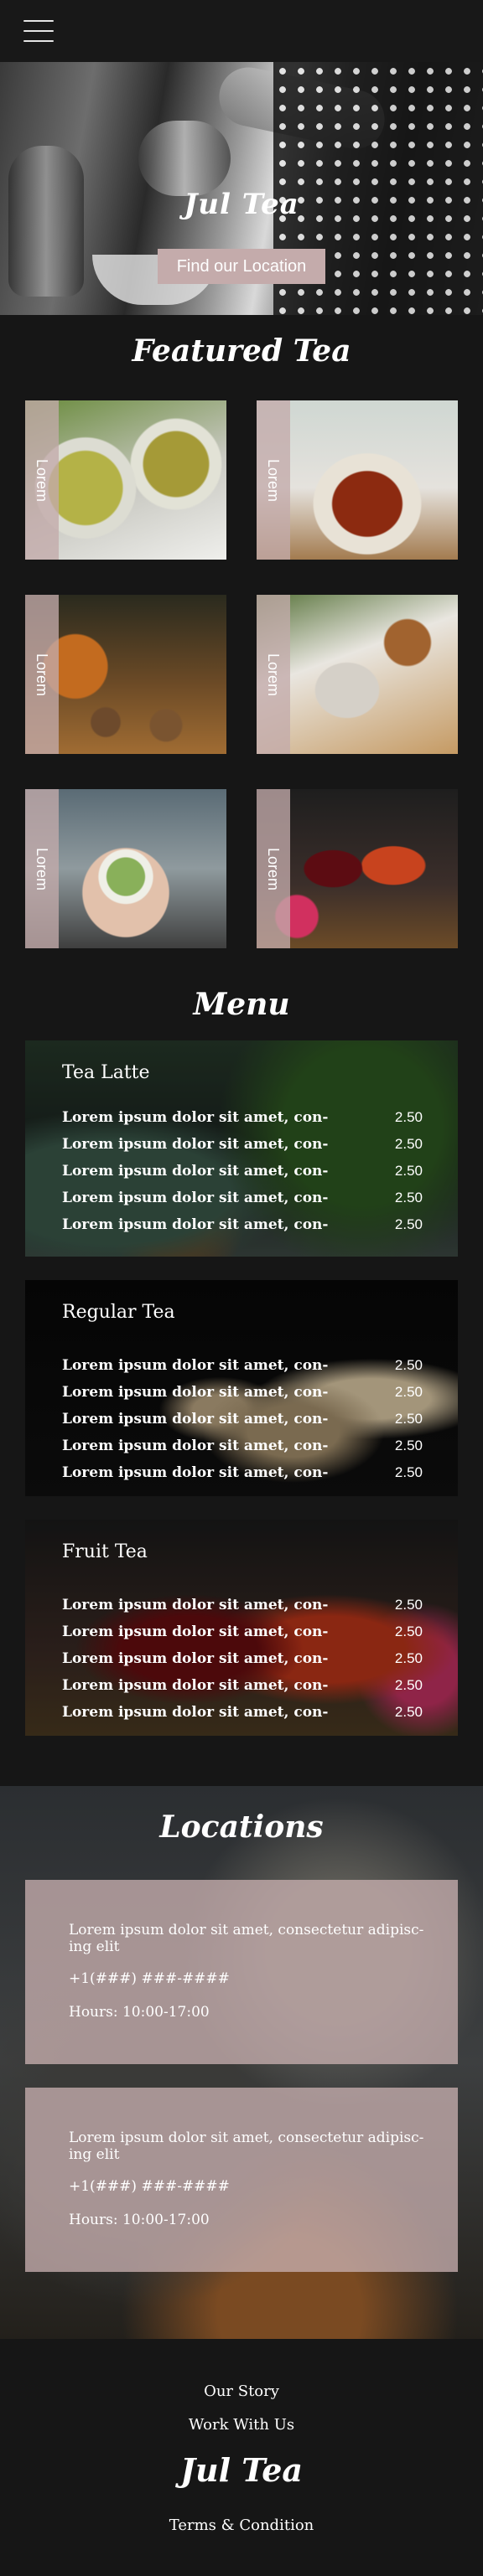 This screenshot has width=483, height=2576. What do you see at coordinates (106, 1072) in the screenshot?
I see `menu-section-title: Tea Latte` at bounding box center [106, 1072].